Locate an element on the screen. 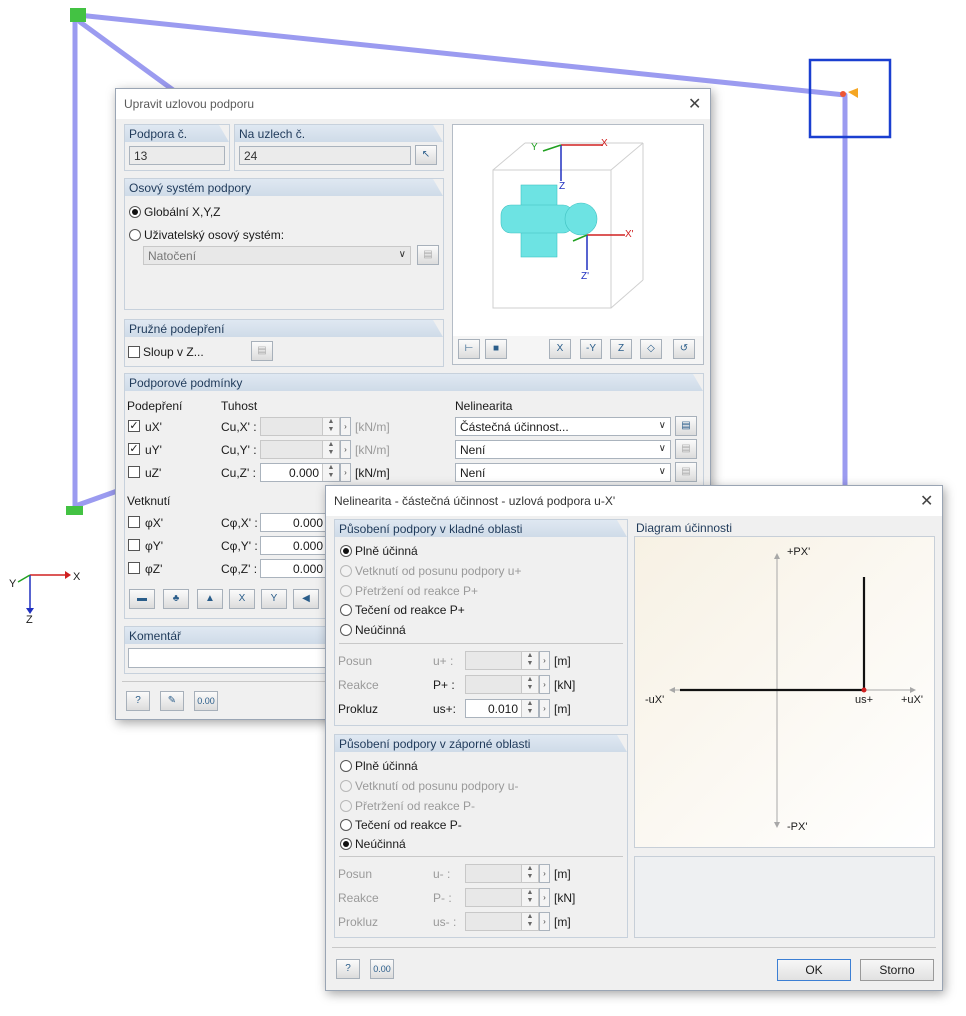 The height and width of the screenshot is (1016, 966). neg-yield-label: Tečení od reakce P- is located at coordinates (408, 825).